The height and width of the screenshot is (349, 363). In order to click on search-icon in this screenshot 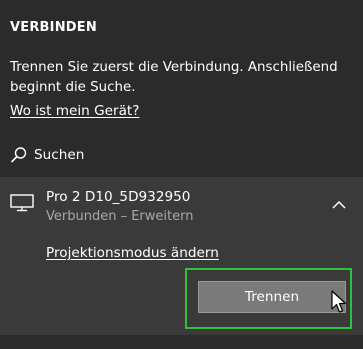, I will do `click(19, 155)`.